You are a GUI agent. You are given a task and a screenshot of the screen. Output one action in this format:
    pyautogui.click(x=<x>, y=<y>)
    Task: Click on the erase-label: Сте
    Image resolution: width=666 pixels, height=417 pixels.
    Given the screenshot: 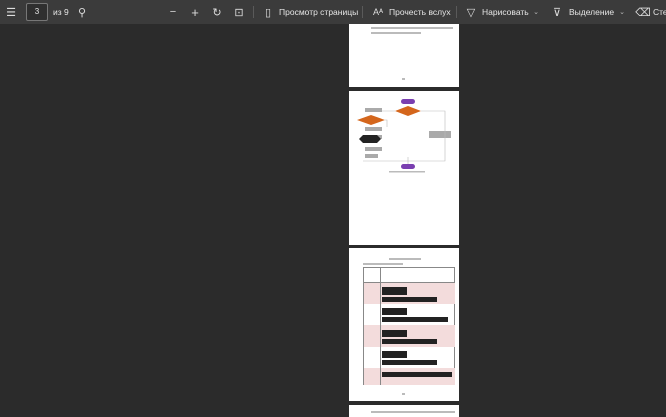 What is the action you would take?
    pyautogui.click(x=659, y=12)
    